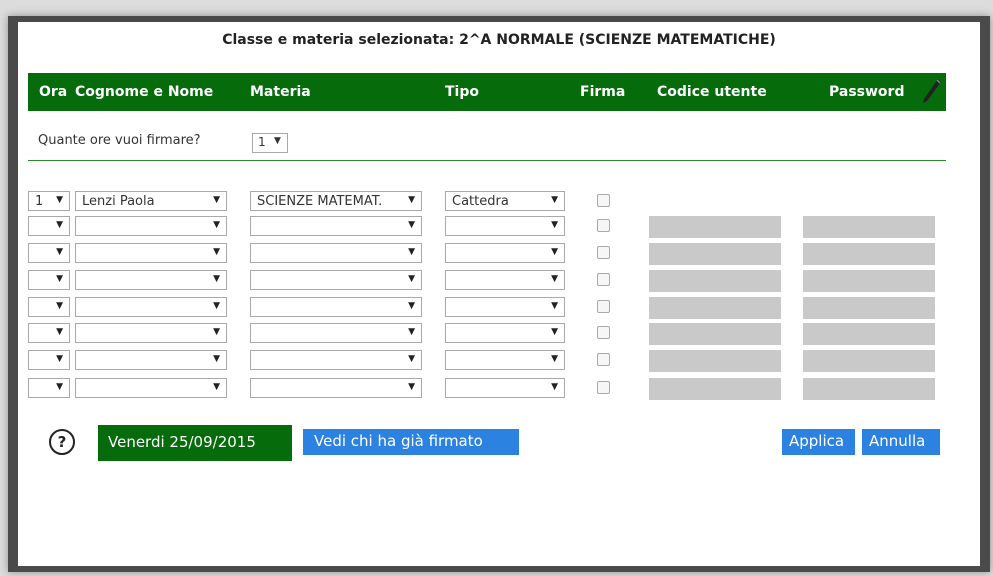 This screenshot has height=576, width=993. I want to click on pen-icon, so click(931, 91).